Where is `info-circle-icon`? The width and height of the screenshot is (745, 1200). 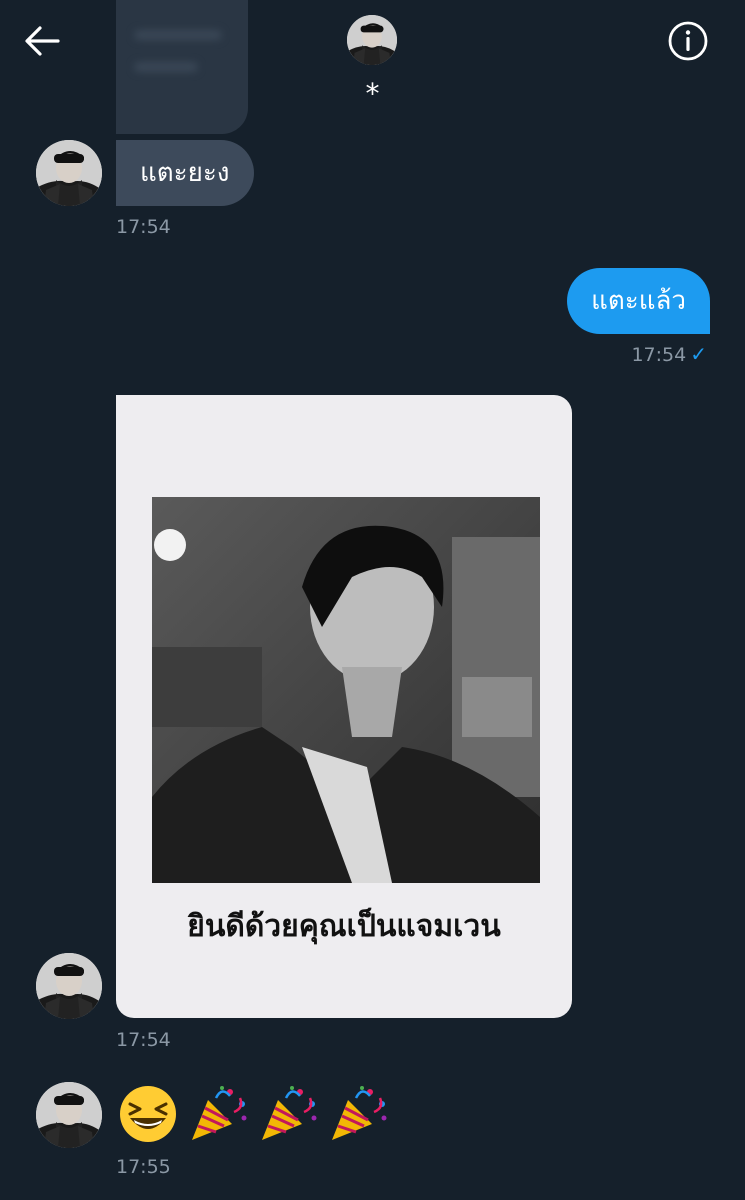 info-circle-icon is located at coordinates (688, 41).